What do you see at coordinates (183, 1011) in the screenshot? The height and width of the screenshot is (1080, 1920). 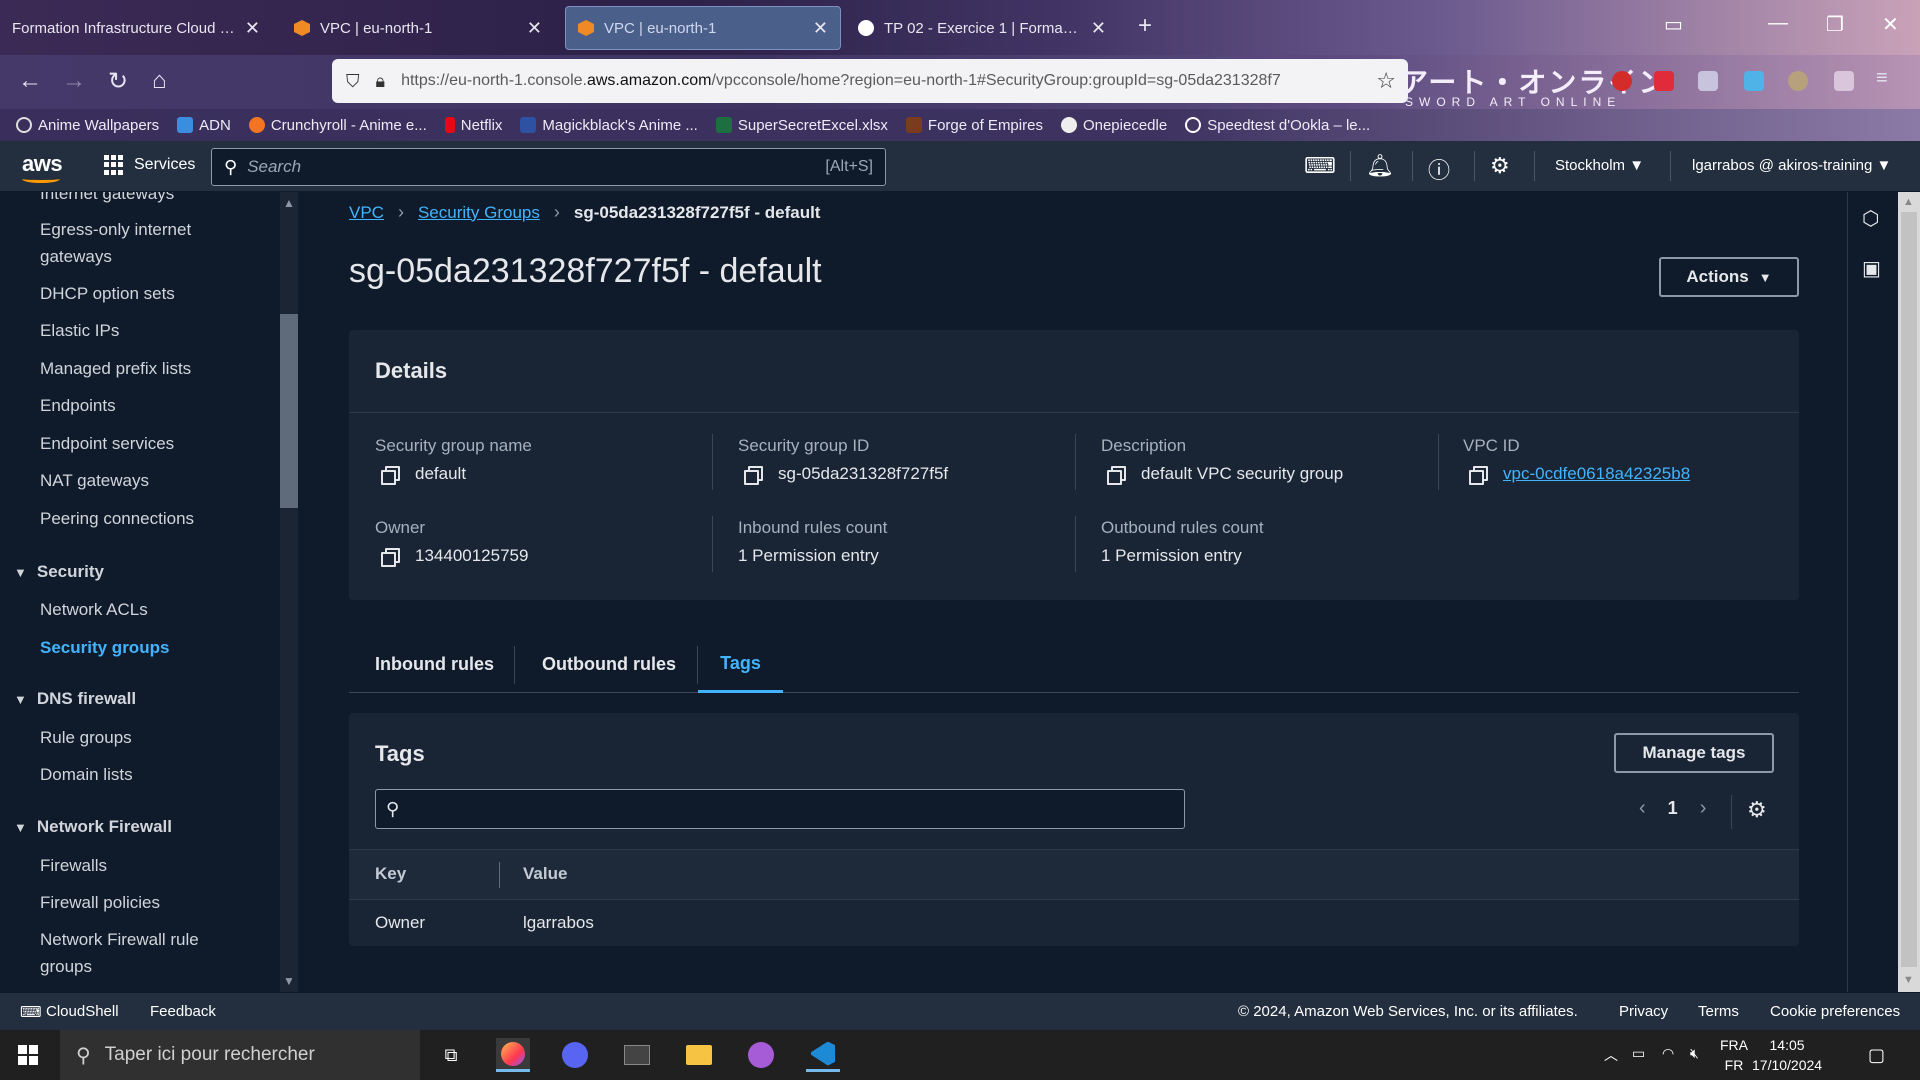 I see `feedback-link: Feedback` at bounding box center [183, 1011].